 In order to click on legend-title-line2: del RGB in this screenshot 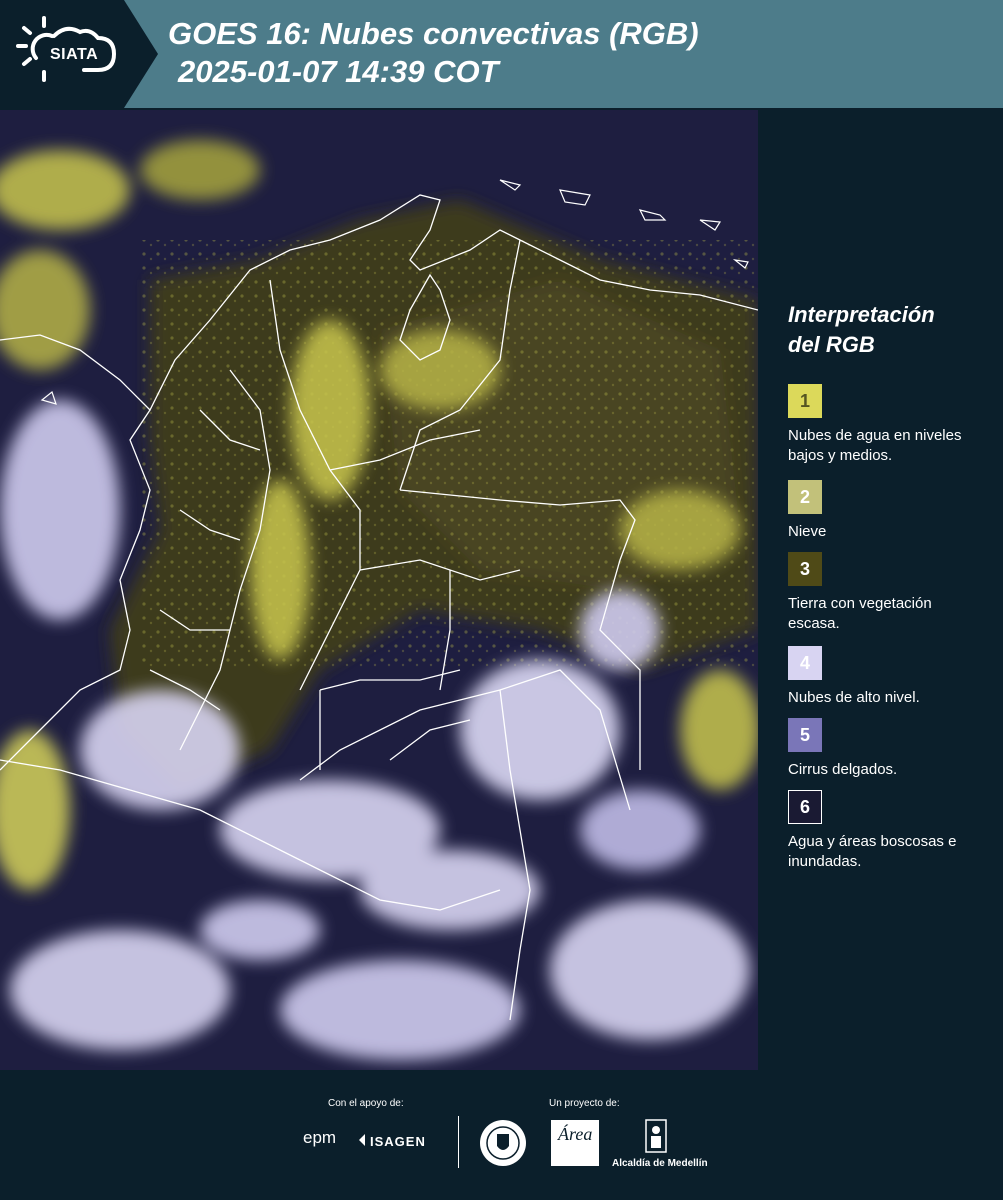, I will do `click(831, 344)`.